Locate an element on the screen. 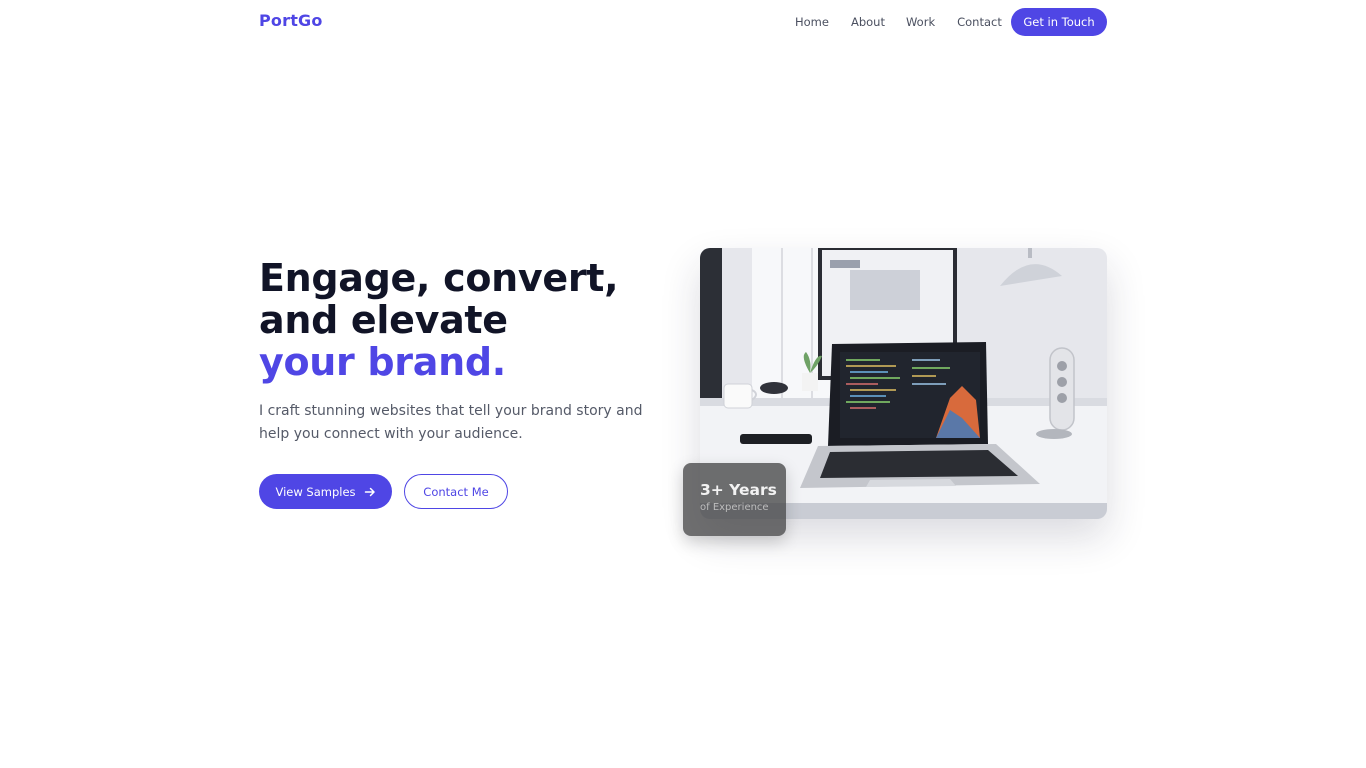 Image resolution: width=1366 pixels, height=768 pixels. brand-logo: PortGo is located at coordinates (291, 20).